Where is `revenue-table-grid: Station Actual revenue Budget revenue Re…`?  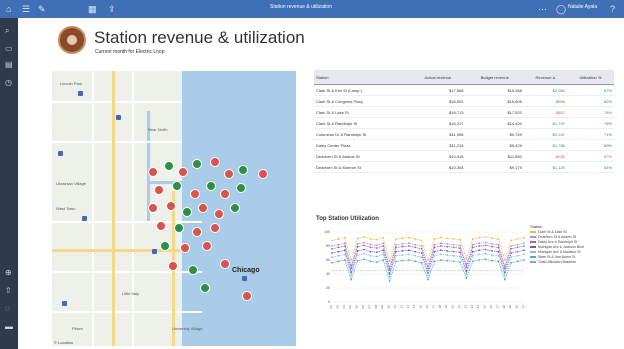
revenue-table-grid: Station Actual revenue Budget revenue Re… is located at coordinates (464, 121).